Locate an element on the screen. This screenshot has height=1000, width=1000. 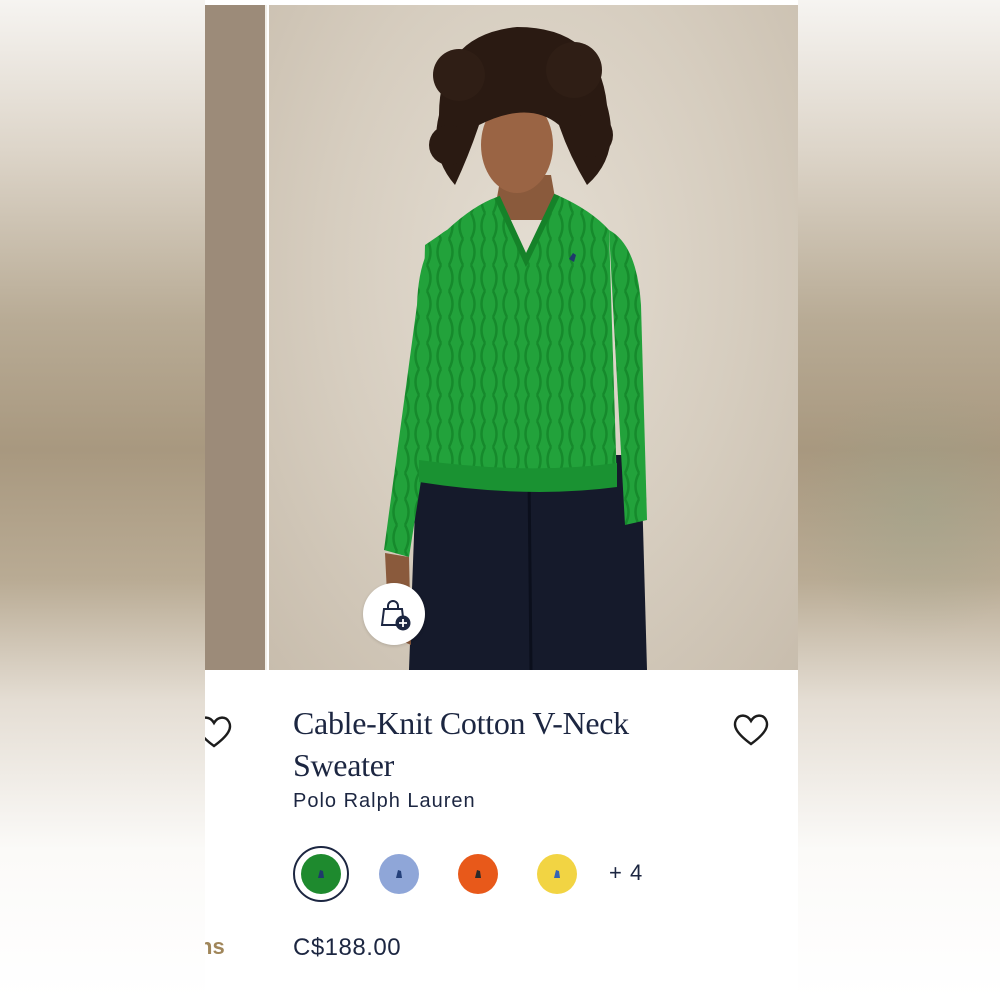
swatch-light-blue is located at coordinates (399, 874).